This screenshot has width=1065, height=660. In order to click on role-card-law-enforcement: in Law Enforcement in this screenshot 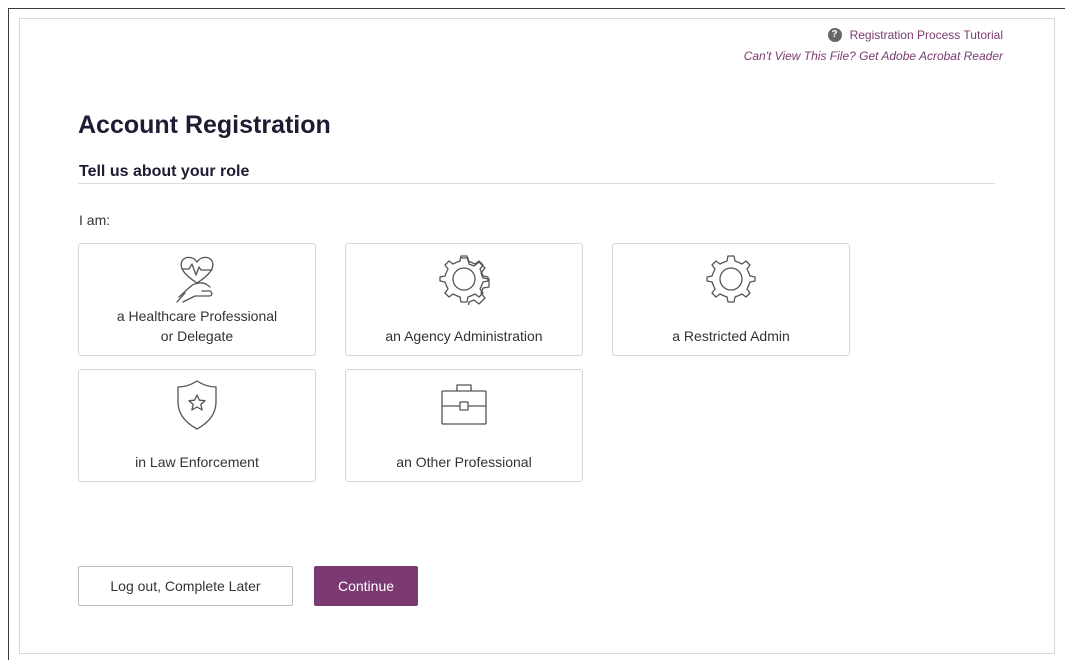, I will do `click(197, 425)`.